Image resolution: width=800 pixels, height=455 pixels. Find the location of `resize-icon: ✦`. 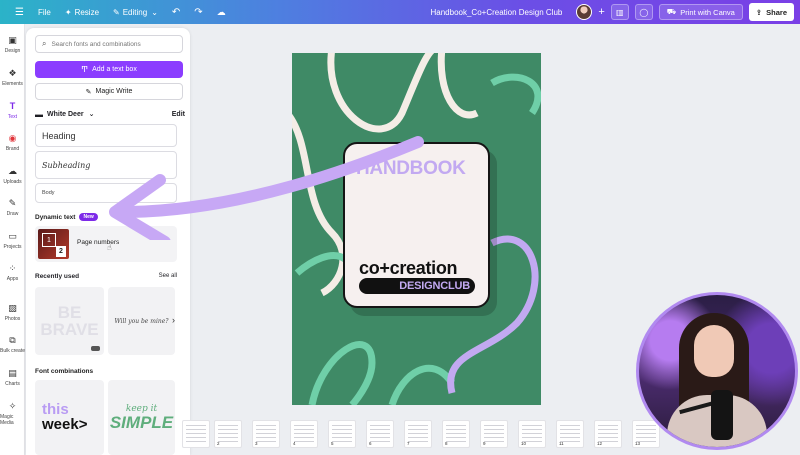

resize-icon: ✦ is located at coordinates (68, 12).